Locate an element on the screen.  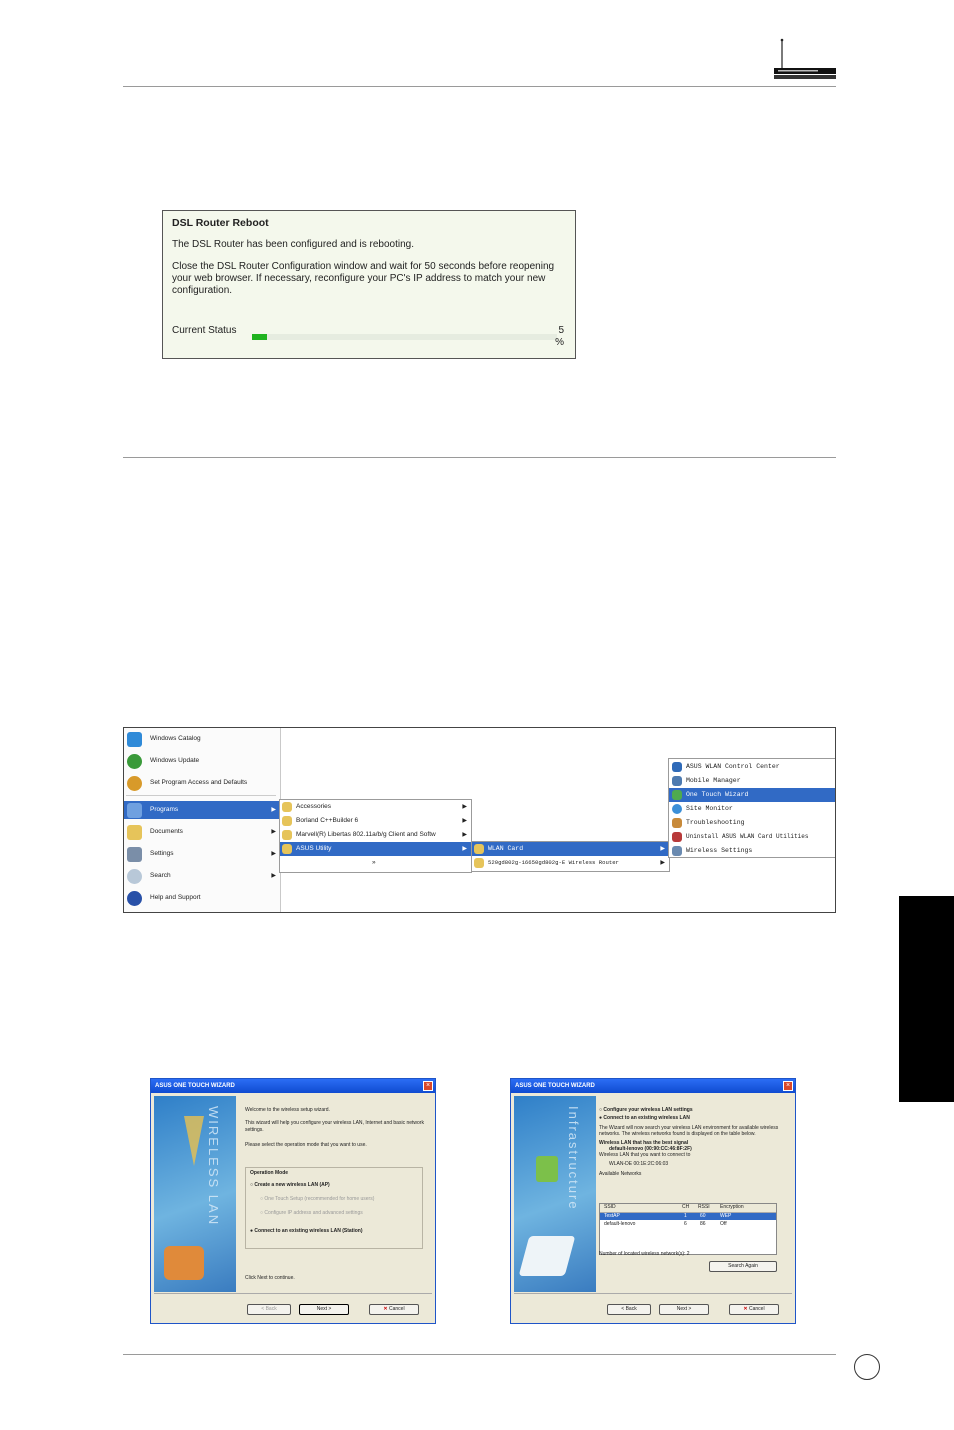
menu-program-access: Set Program Access and Defaults is located at coordinates (202, 783).